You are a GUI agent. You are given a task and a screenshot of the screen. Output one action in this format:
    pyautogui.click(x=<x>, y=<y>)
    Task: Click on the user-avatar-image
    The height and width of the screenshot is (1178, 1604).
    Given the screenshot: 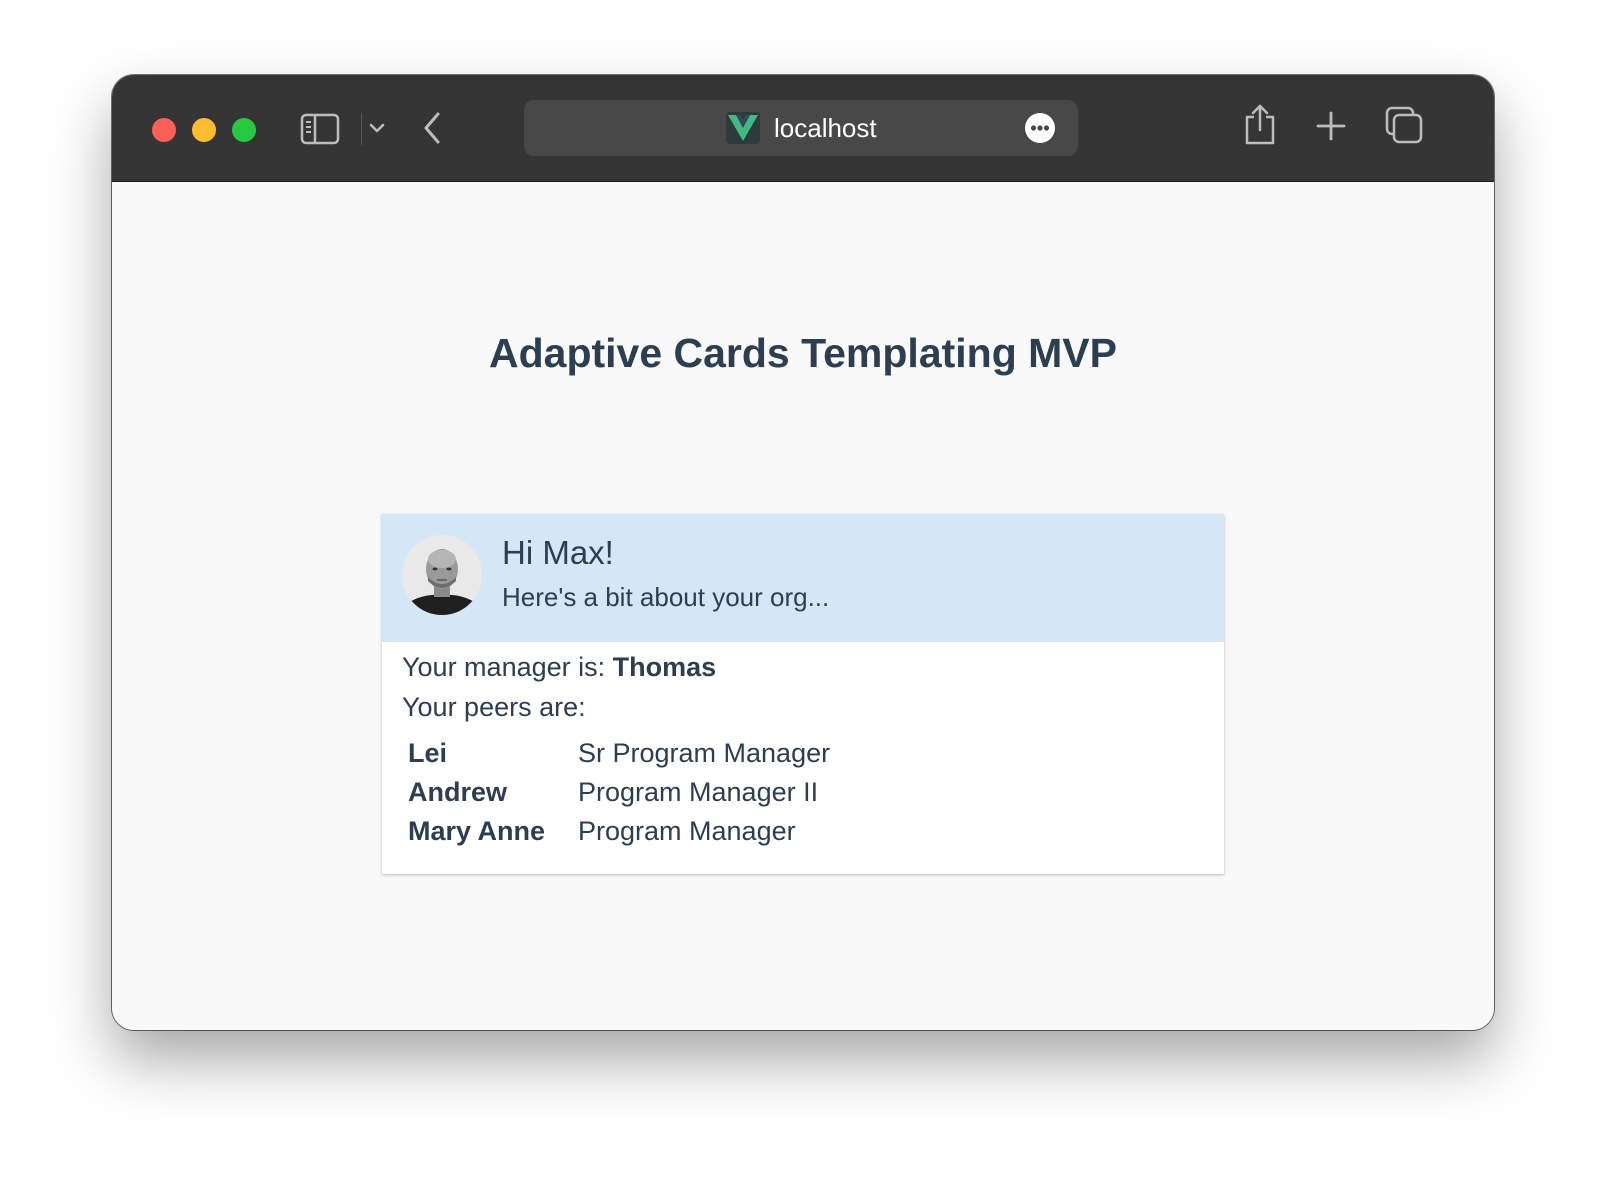 What is the action you would take?
    pyautogui.click(x=442, y=575)
    